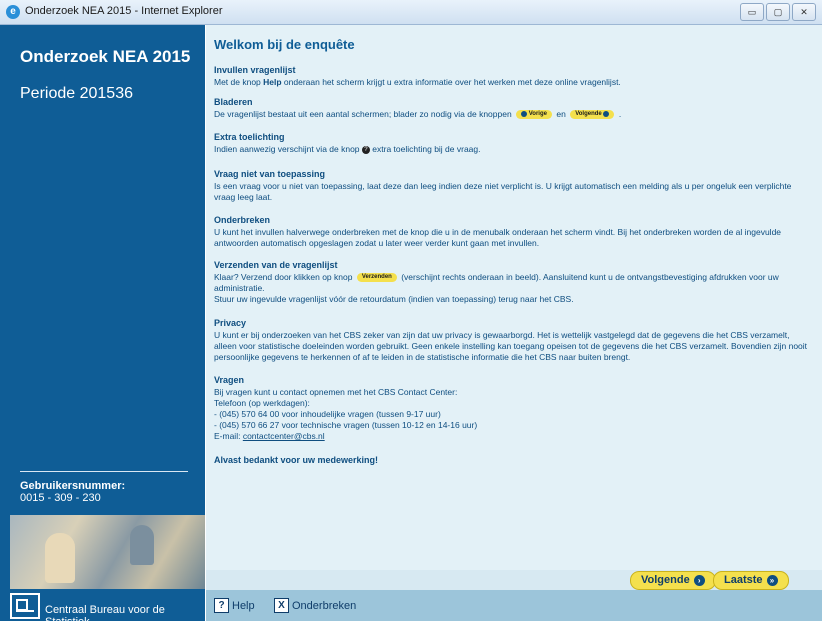 Image resolution: width=822 pixels, height=628 pixels. I want to click on menubar: ? Help X Onderbreken, so click(514, 605).